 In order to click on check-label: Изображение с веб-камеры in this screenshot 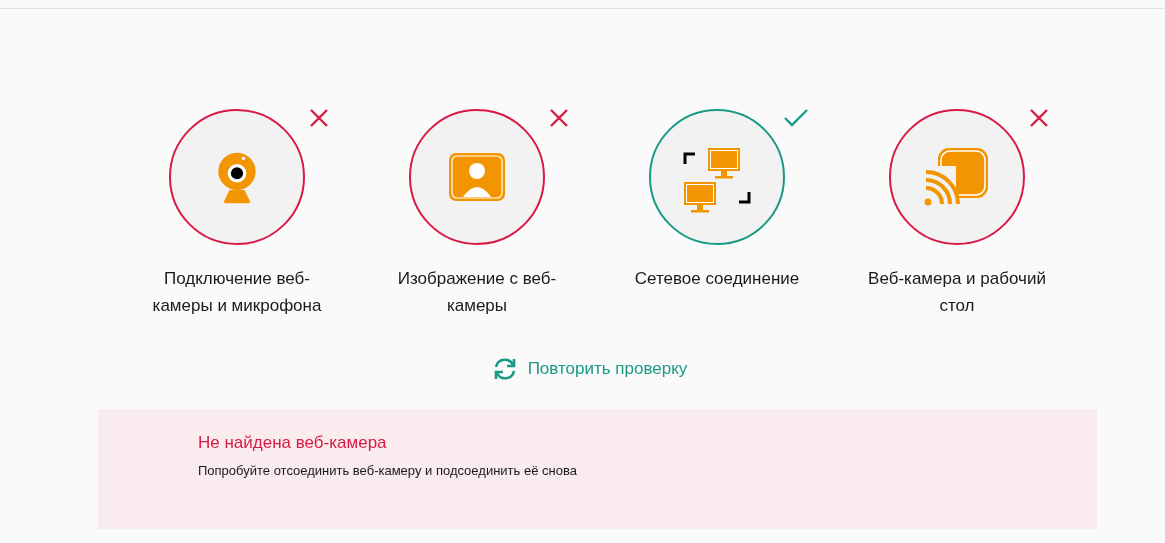, I will do `click(477, 292)`.